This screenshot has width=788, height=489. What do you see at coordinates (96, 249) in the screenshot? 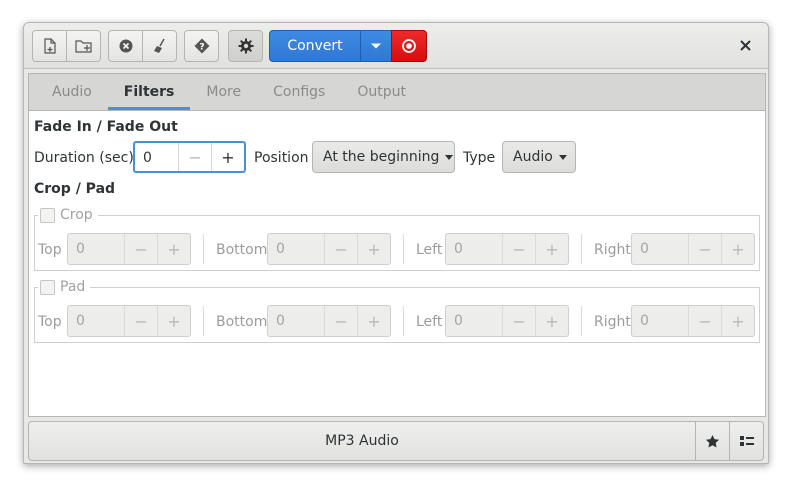
I see `crop-top-input: 0` at bounding box center [96, 249].